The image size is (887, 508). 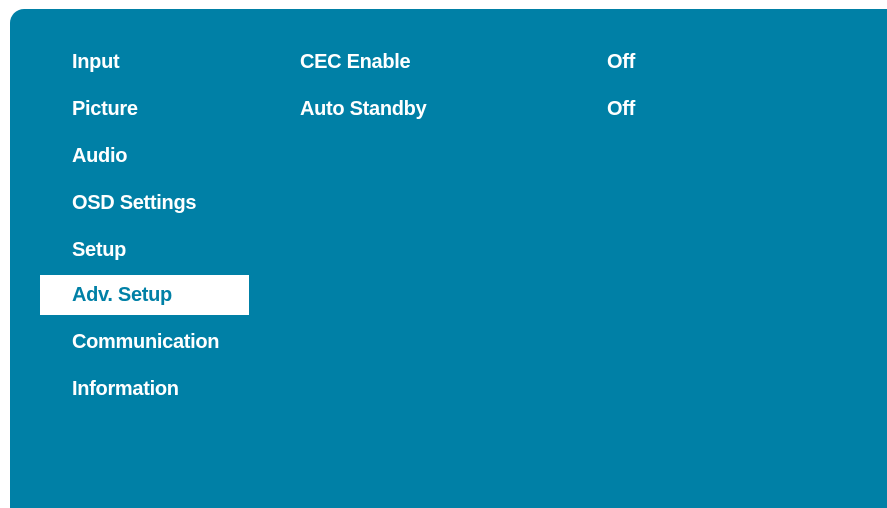 What do you see at coordinates (144, 203) in the screenshot?
I see `menu-item-osd-settings: OSD Settings` at bounding box center [144, 203].